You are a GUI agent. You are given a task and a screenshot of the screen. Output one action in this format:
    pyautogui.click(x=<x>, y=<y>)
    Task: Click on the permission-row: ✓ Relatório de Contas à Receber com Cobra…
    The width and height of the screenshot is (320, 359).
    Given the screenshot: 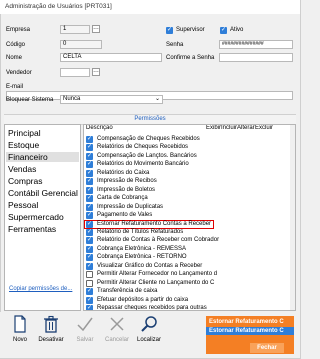 What is the action you would take?
    pyautogui.click(x=189, y=241)
    